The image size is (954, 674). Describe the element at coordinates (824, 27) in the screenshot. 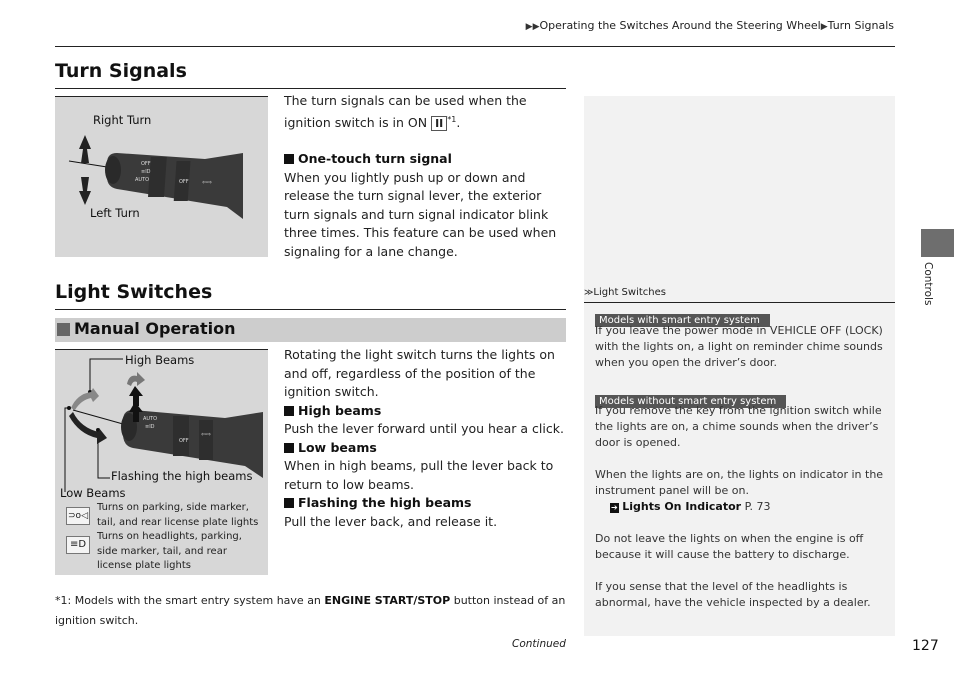

I see `breadcrumb-arrow-icon: ▶` at that location.